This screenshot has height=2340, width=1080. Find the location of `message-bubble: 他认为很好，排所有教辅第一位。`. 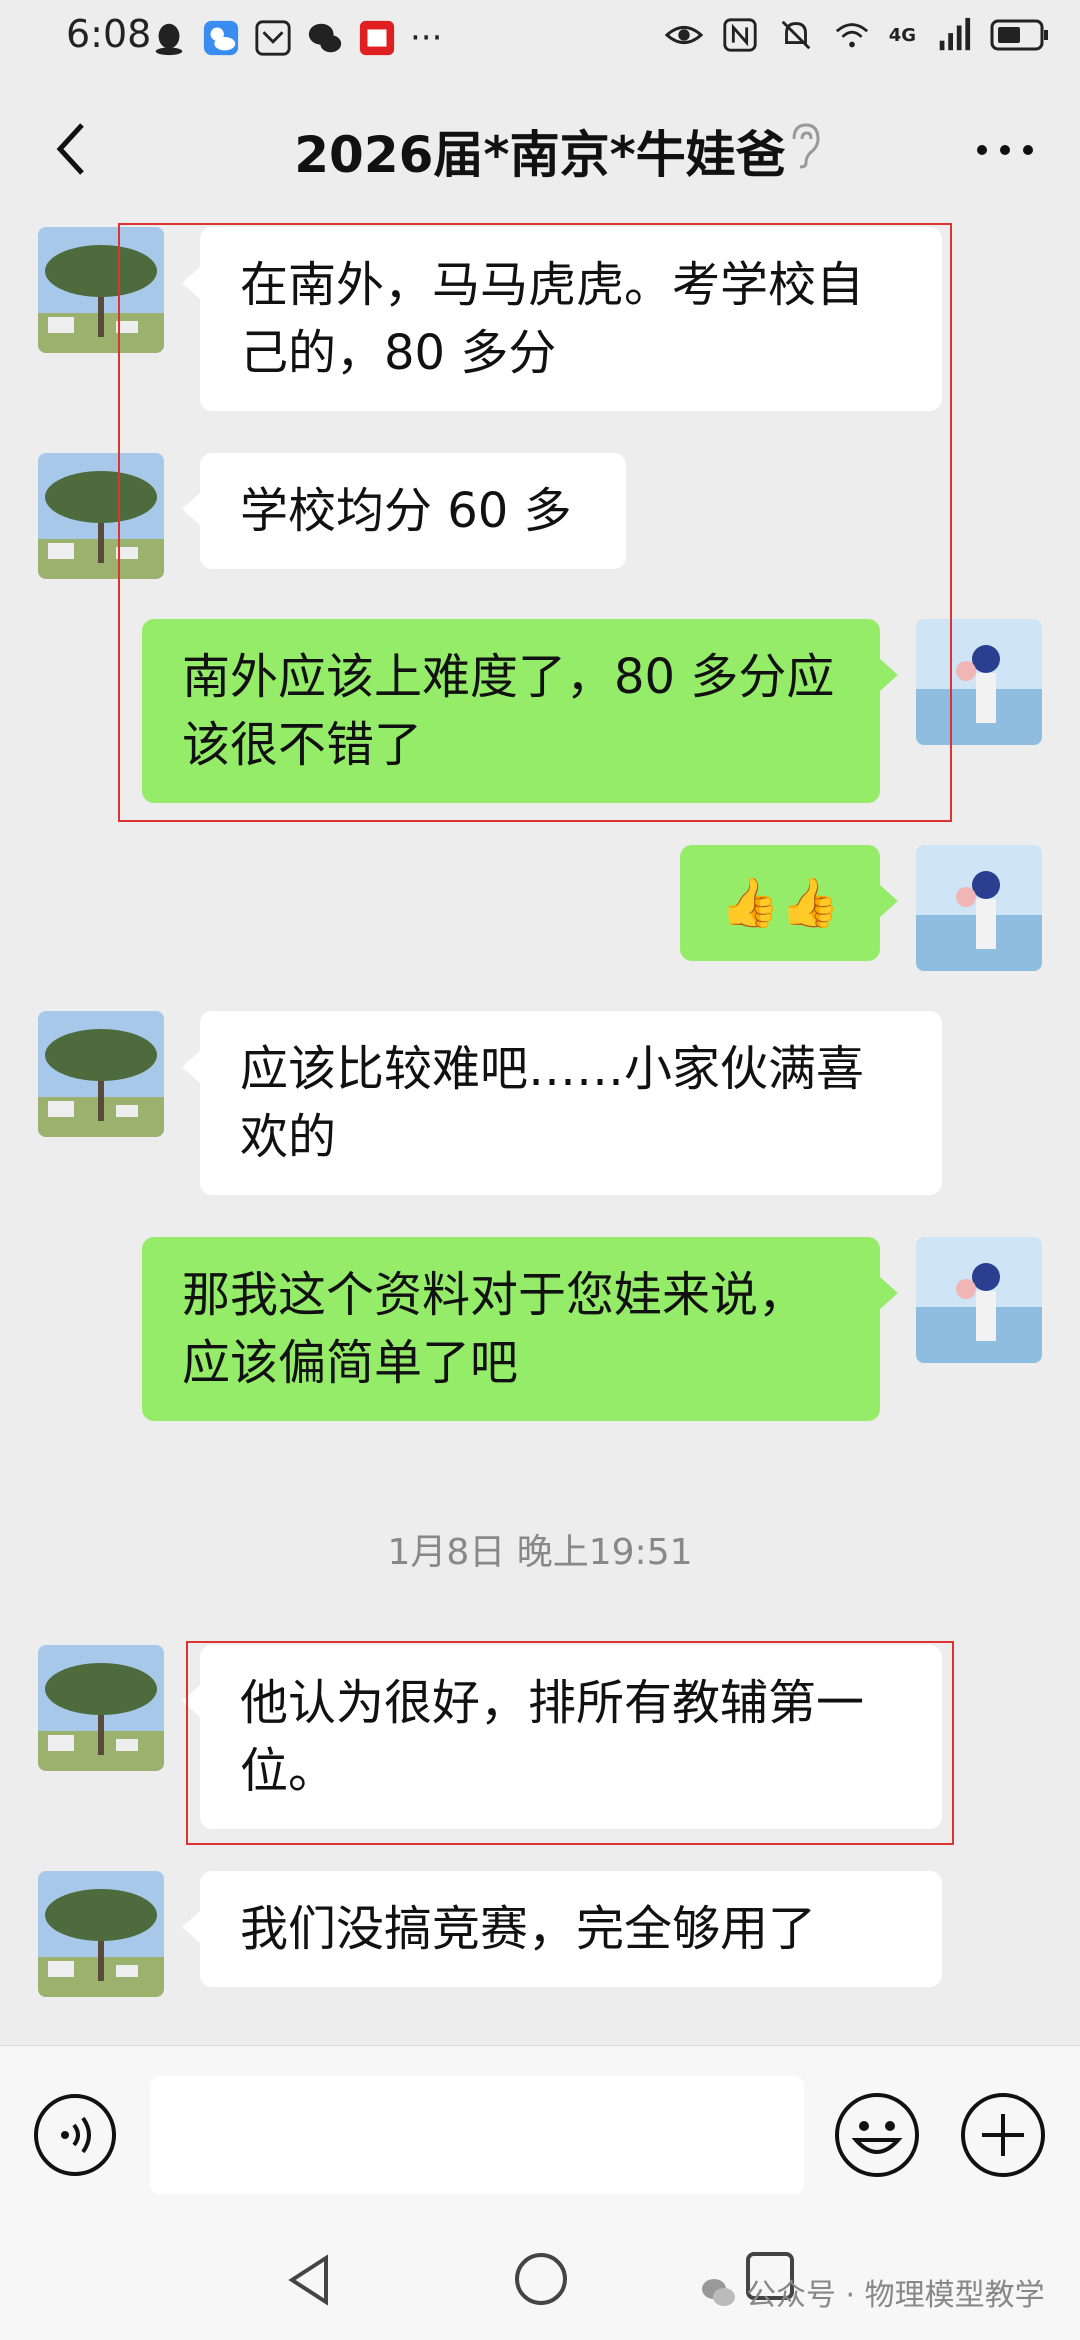

message-bubble: 他认为很好，排所有教辅第一位。 is located at coordinates (562, 1737).